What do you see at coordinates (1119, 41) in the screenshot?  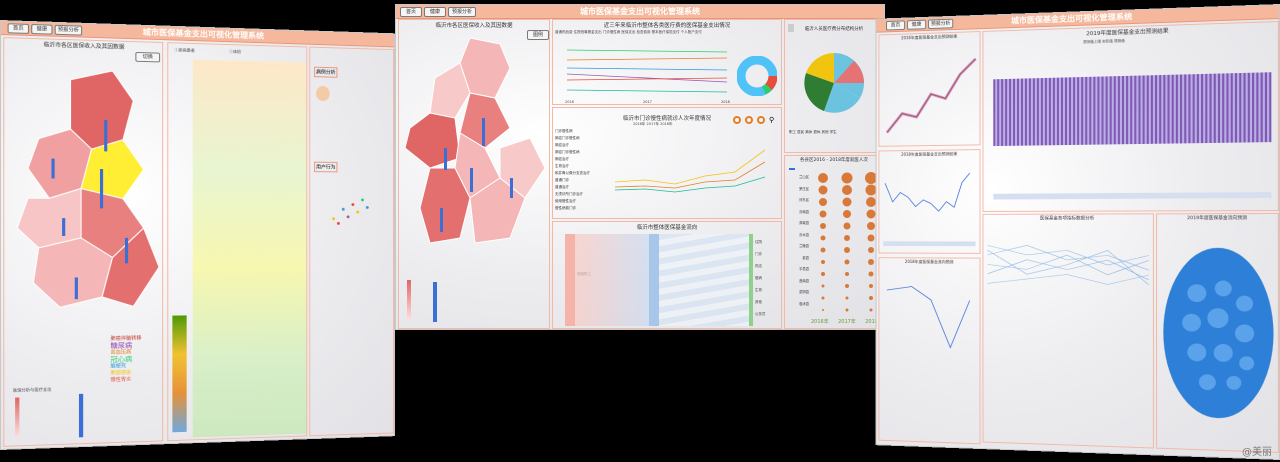 I see `legend-item: 预测值` at bounding box center [1119, 41].